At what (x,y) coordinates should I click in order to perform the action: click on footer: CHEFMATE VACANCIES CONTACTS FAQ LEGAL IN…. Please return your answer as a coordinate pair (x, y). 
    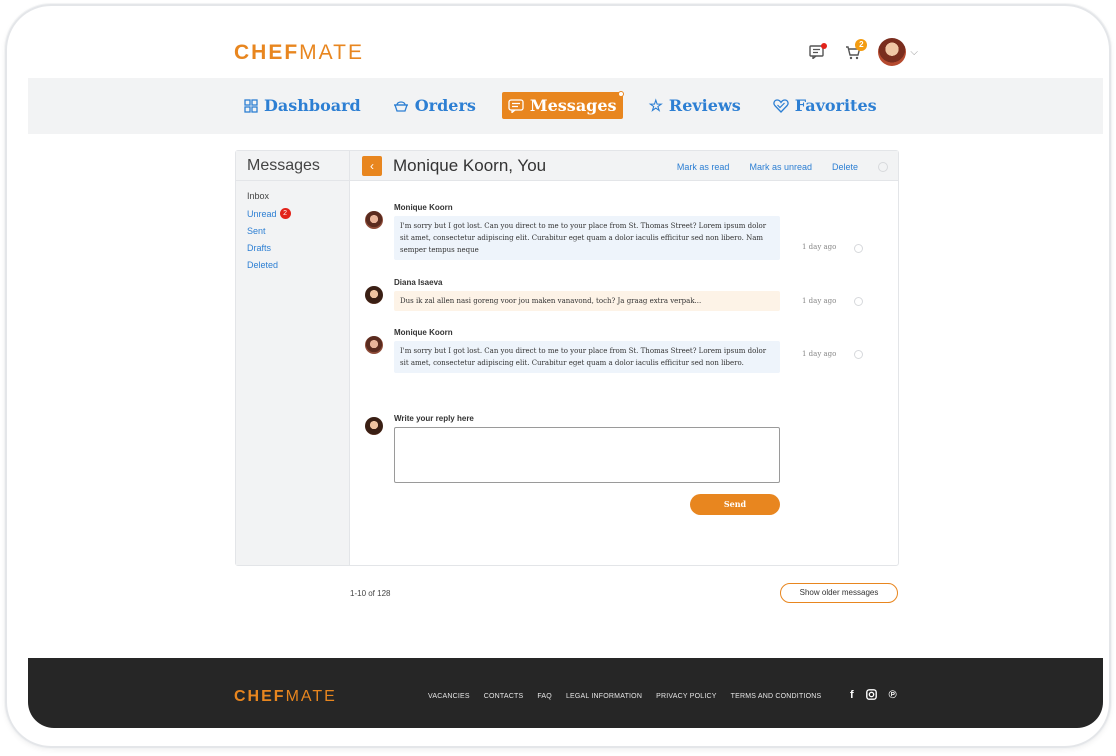
    Looking at the image, I should click on (565, 693).